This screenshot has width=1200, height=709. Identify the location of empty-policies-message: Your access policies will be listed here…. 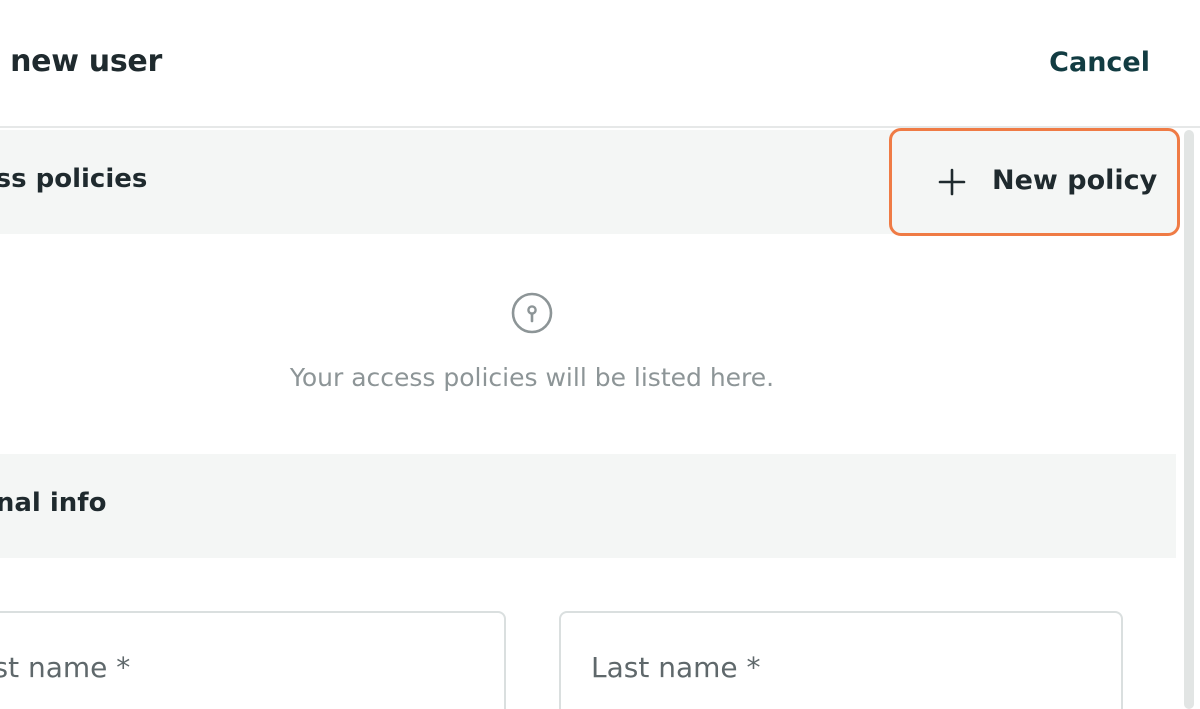
(532, 377).